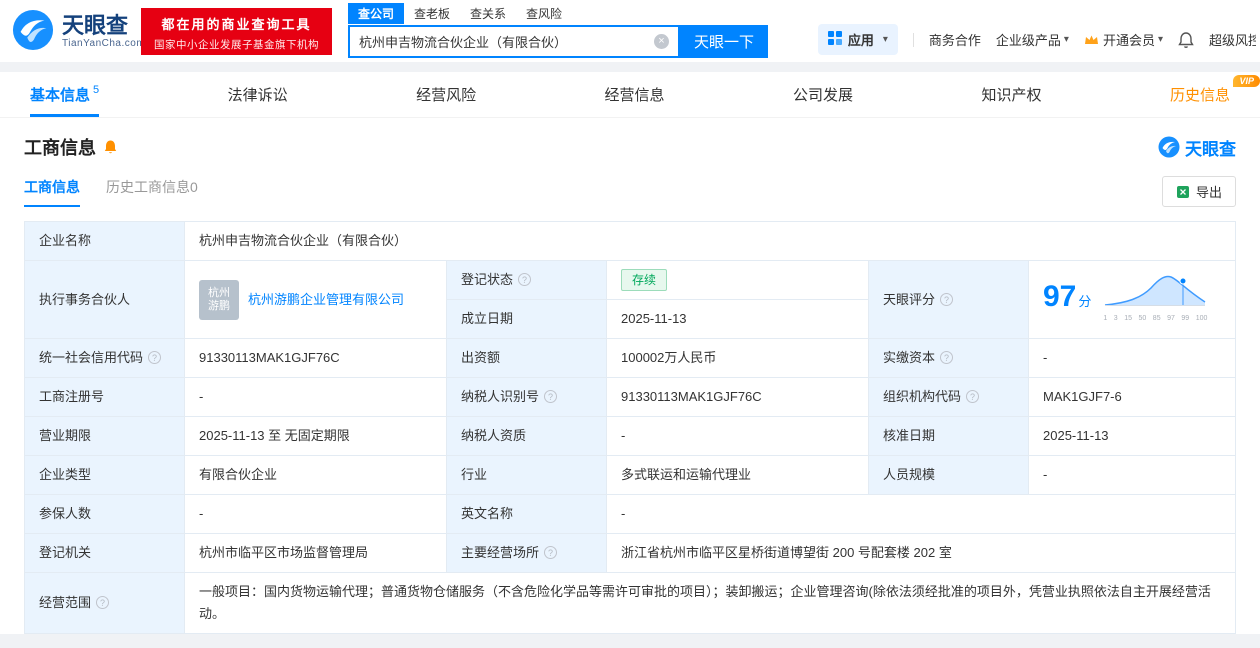 The height and width of the screenshot is (648, 1260). I want to click on company-section-tabs: 基本信息 5 法律诉讼 经营风险 经营信息 公司发展 知识产权 历史信息 VIP, so click(630, 95).